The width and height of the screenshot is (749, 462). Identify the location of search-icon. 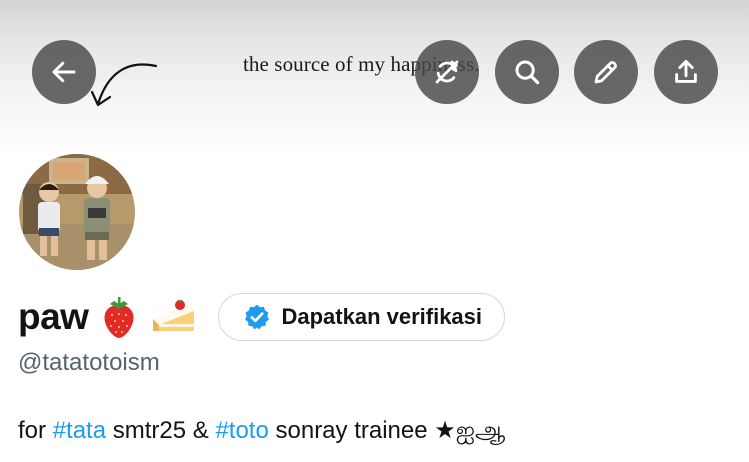
(527, 72).